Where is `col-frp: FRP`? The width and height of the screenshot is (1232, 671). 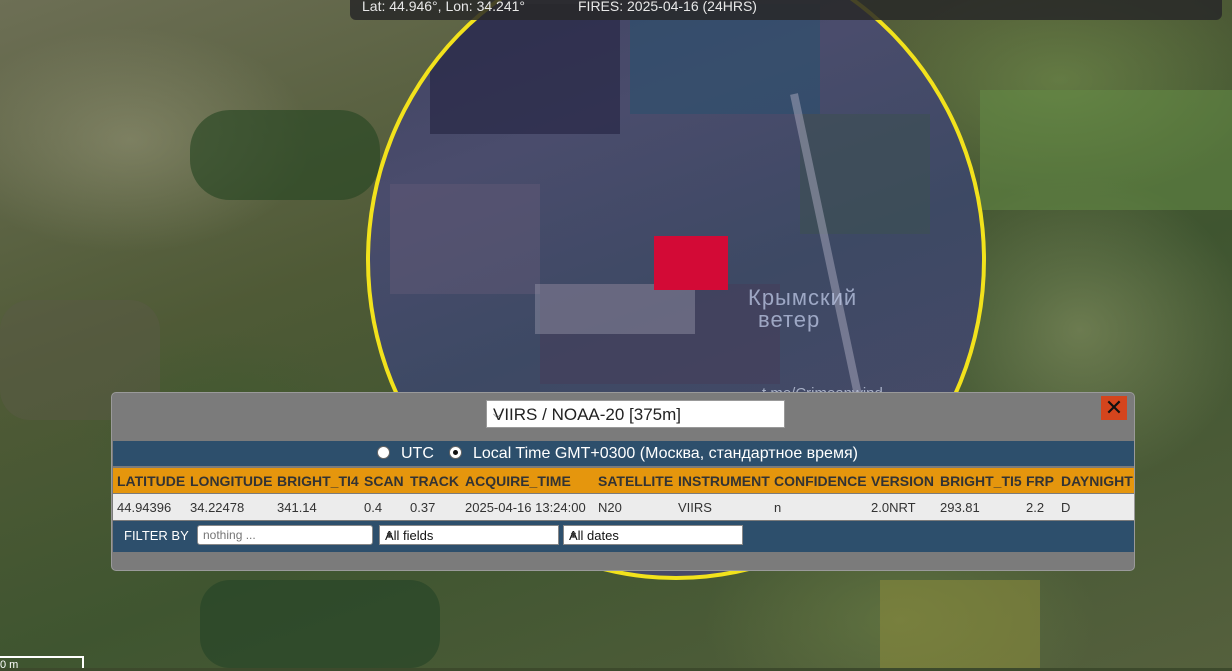
col-frp: FRP is located at coordinates (1040, 481).